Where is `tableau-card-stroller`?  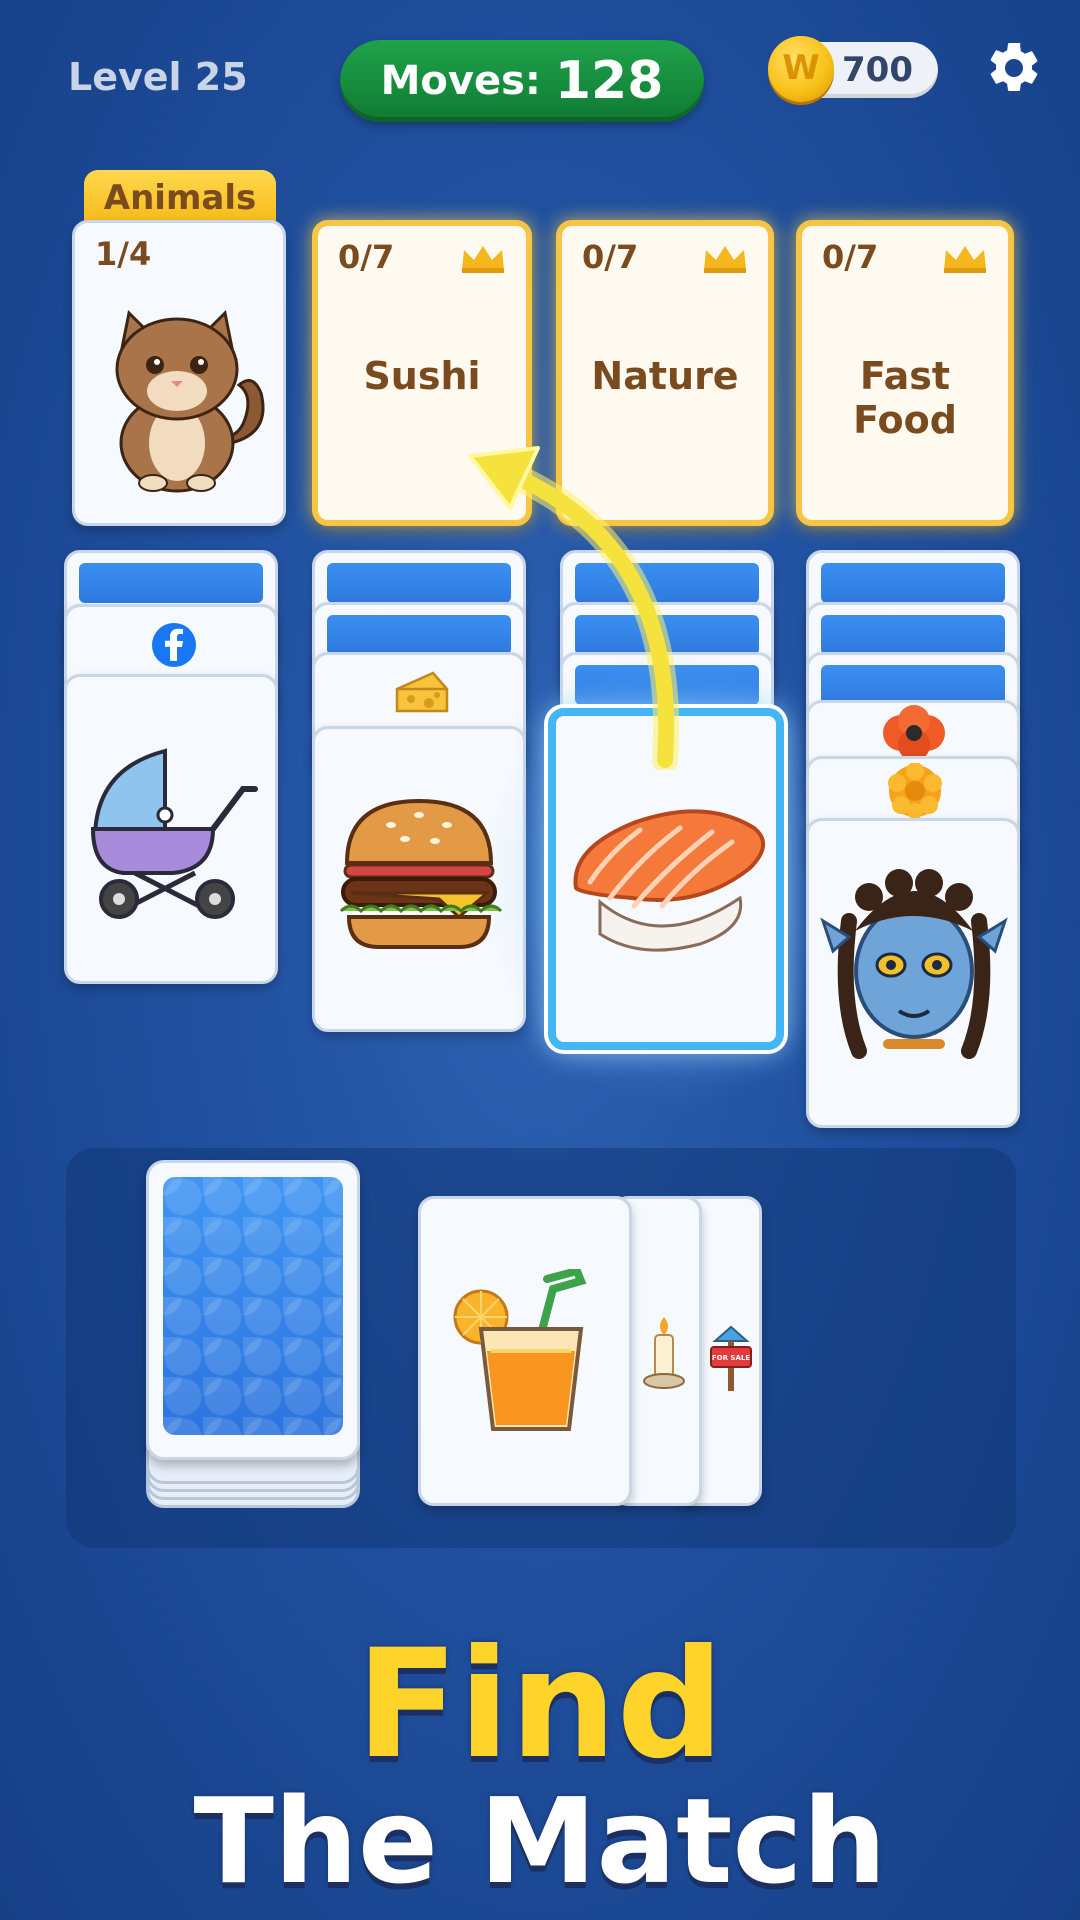 tableau-card-stroller is located at coordinates (171, 829).